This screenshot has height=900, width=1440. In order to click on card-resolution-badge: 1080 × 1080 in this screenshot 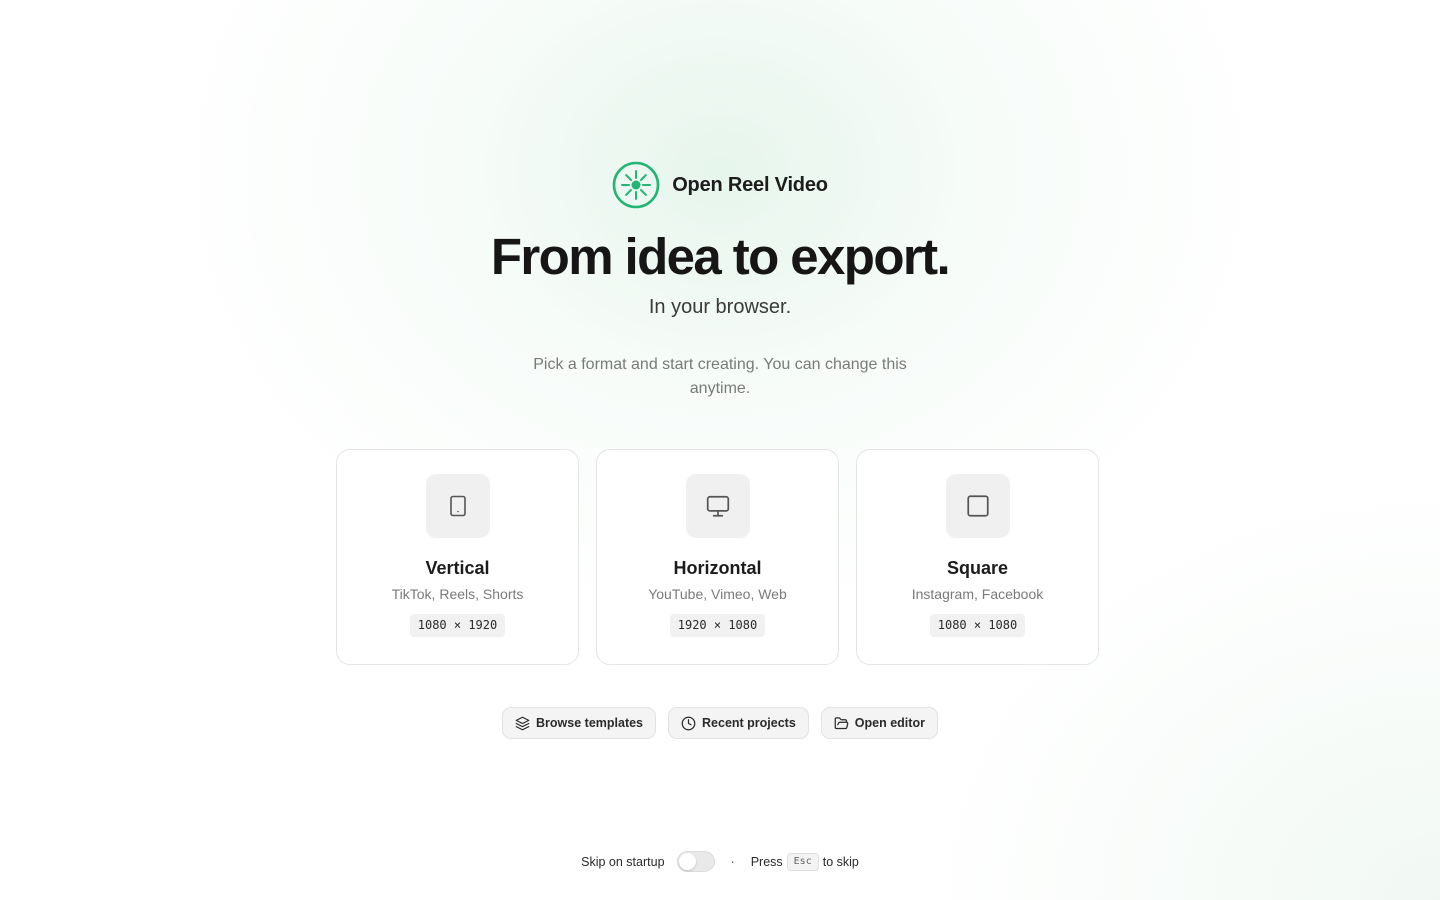, I will do `click(977, 625)`.